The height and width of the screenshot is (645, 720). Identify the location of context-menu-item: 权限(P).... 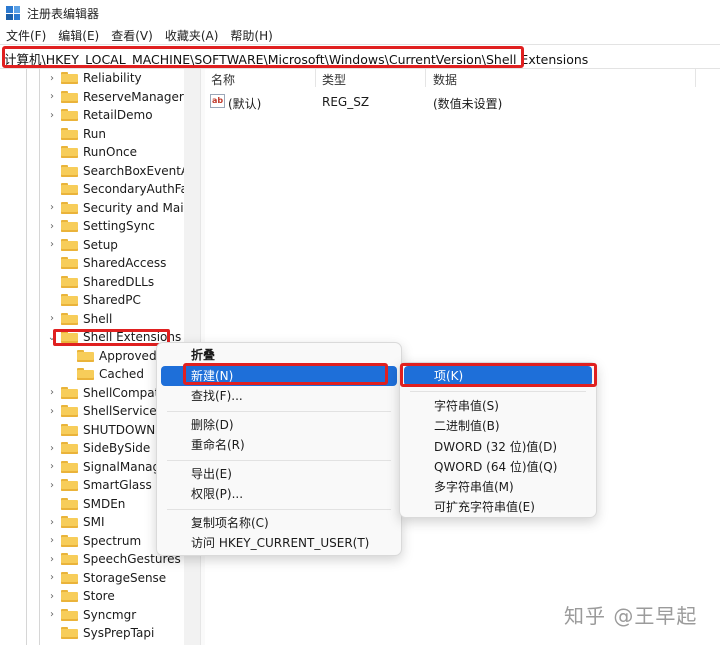
(279, 494).